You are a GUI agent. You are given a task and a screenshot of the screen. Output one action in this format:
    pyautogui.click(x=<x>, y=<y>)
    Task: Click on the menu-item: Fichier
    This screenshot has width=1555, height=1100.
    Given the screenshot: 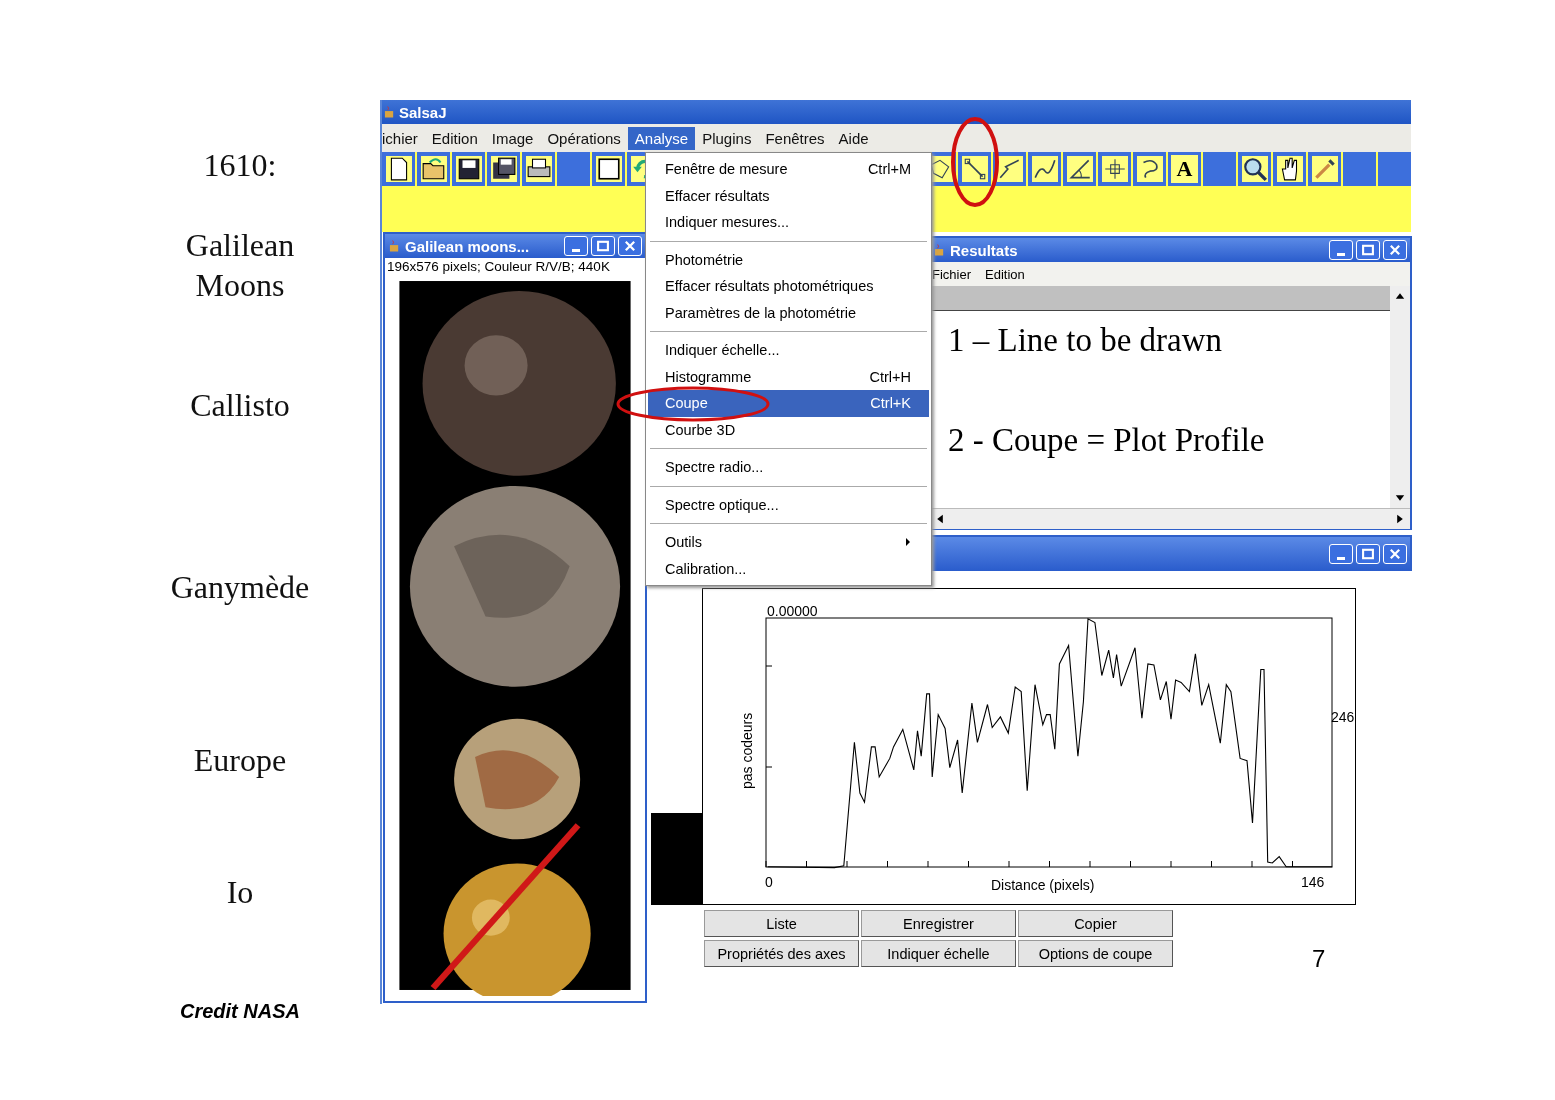 What is the action you would take?
    pyautogui.click(x=951, y=274)
    